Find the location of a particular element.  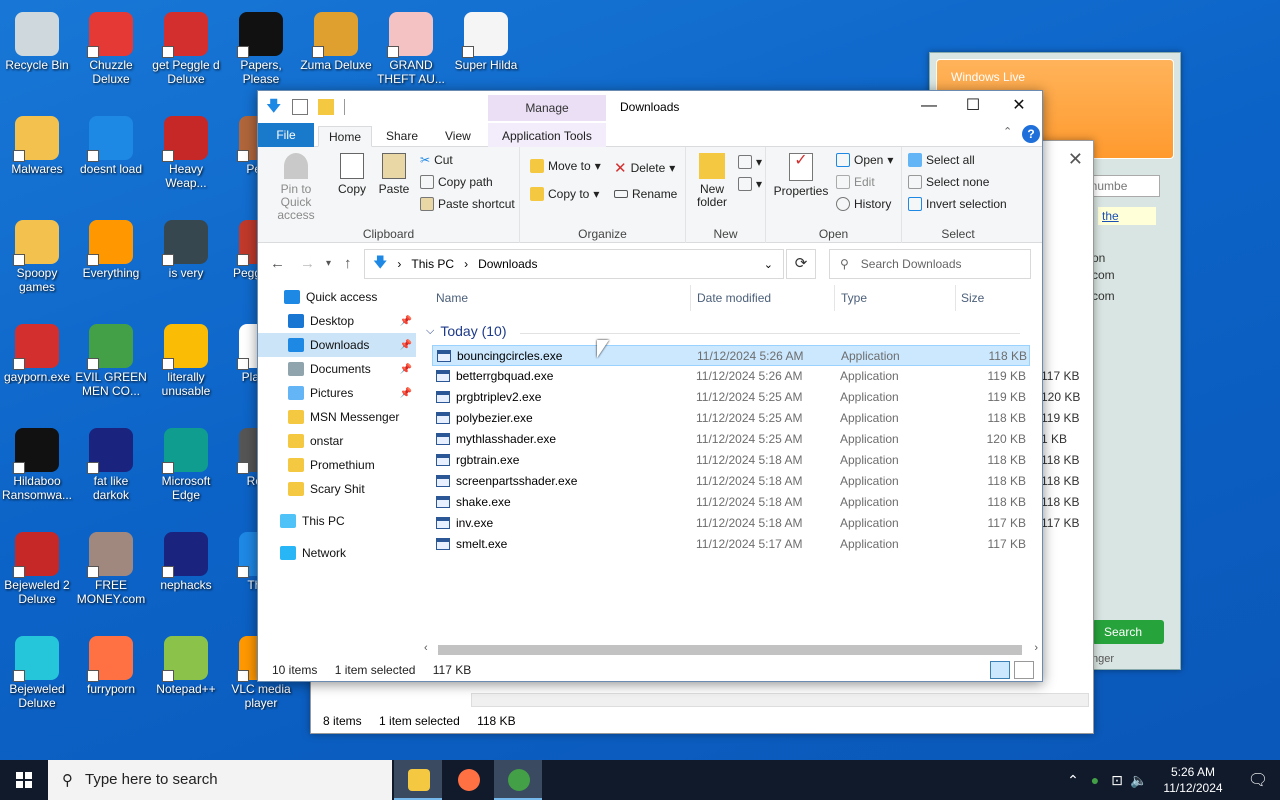

manage-tab: Manage is located at coordinates (547, 108).